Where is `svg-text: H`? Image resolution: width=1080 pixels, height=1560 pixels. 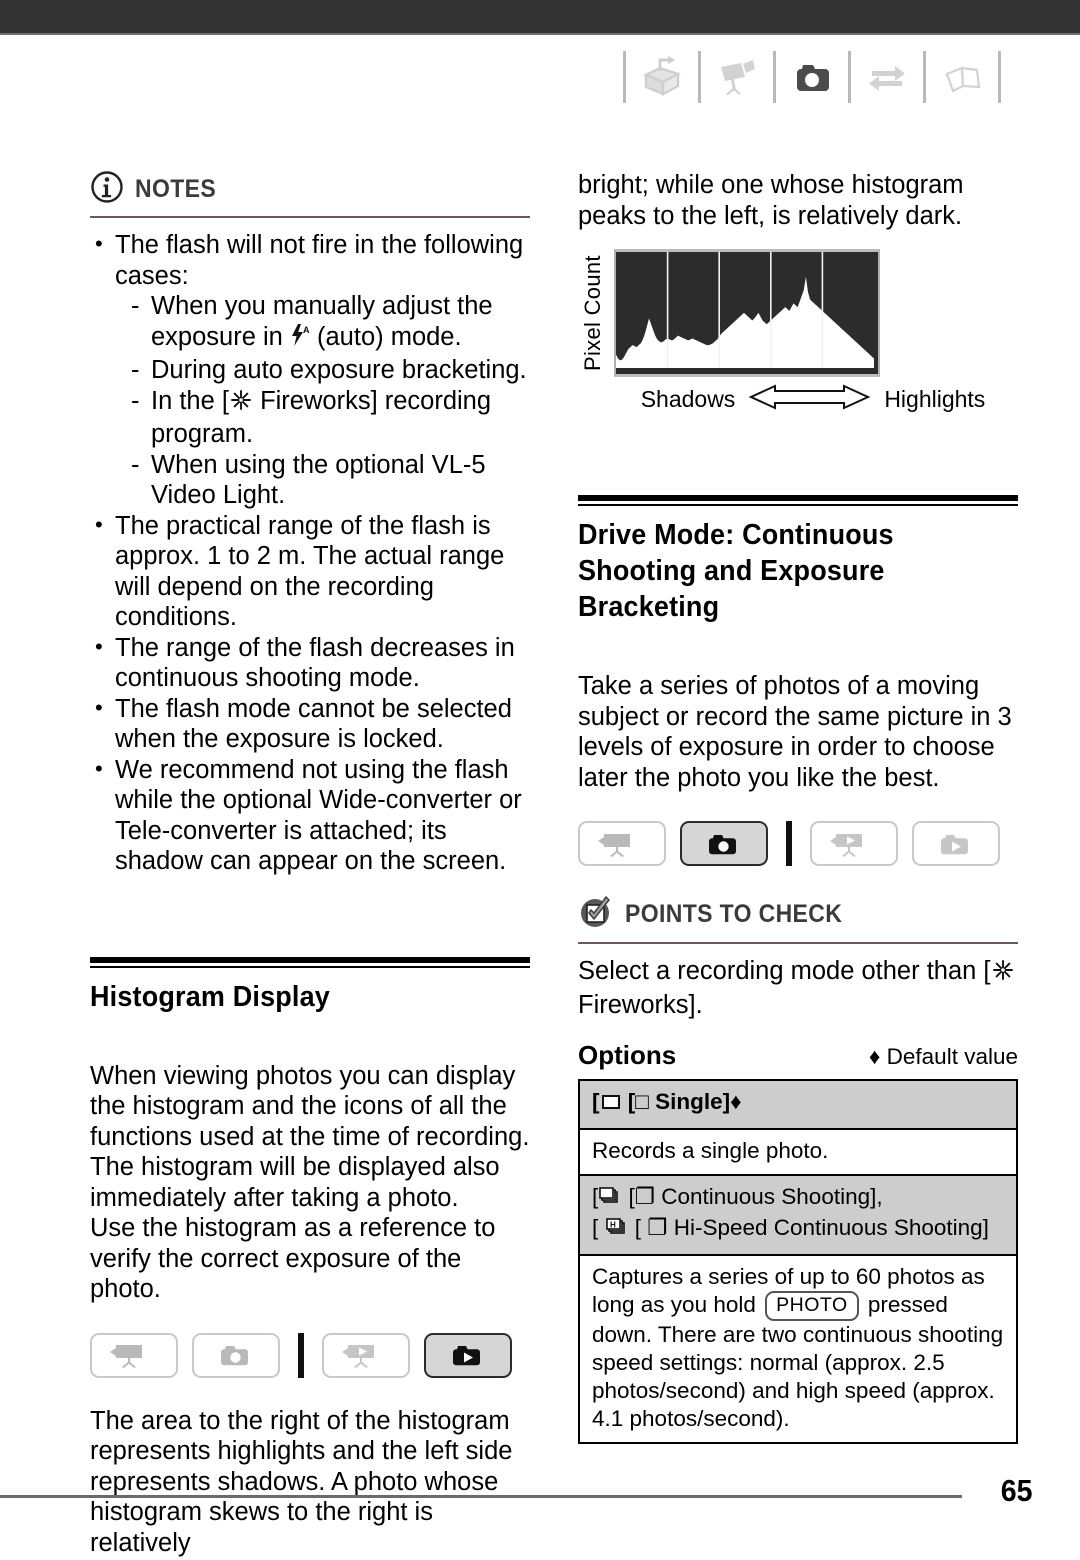
svg-text: H is located at coordinates (613, 1225).